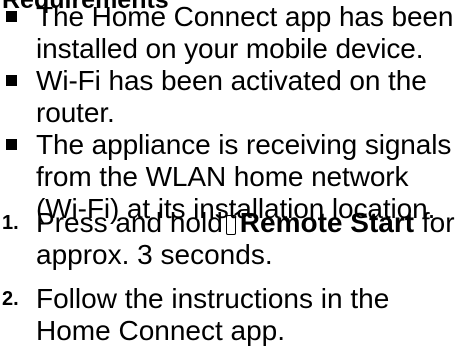 The height and width of the screenshot is (359, 466). What do you see at coordinates (230, 225) in the screenshot?
I see `remote-start-icon` at bounding box center [230, 225].